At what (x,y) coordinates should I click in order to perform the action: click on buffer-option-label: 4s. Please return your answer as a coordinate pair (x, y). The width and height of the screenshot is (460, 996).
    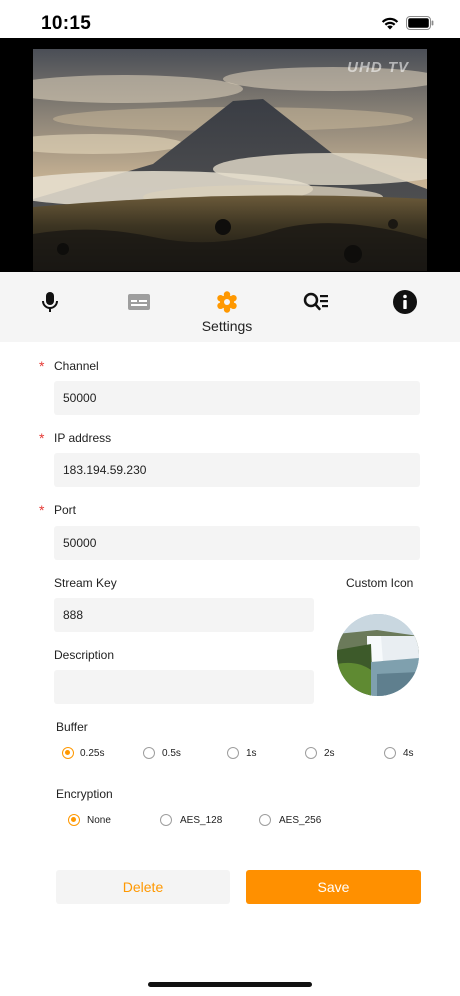
    Looking at the image, I should click on (408, 753).